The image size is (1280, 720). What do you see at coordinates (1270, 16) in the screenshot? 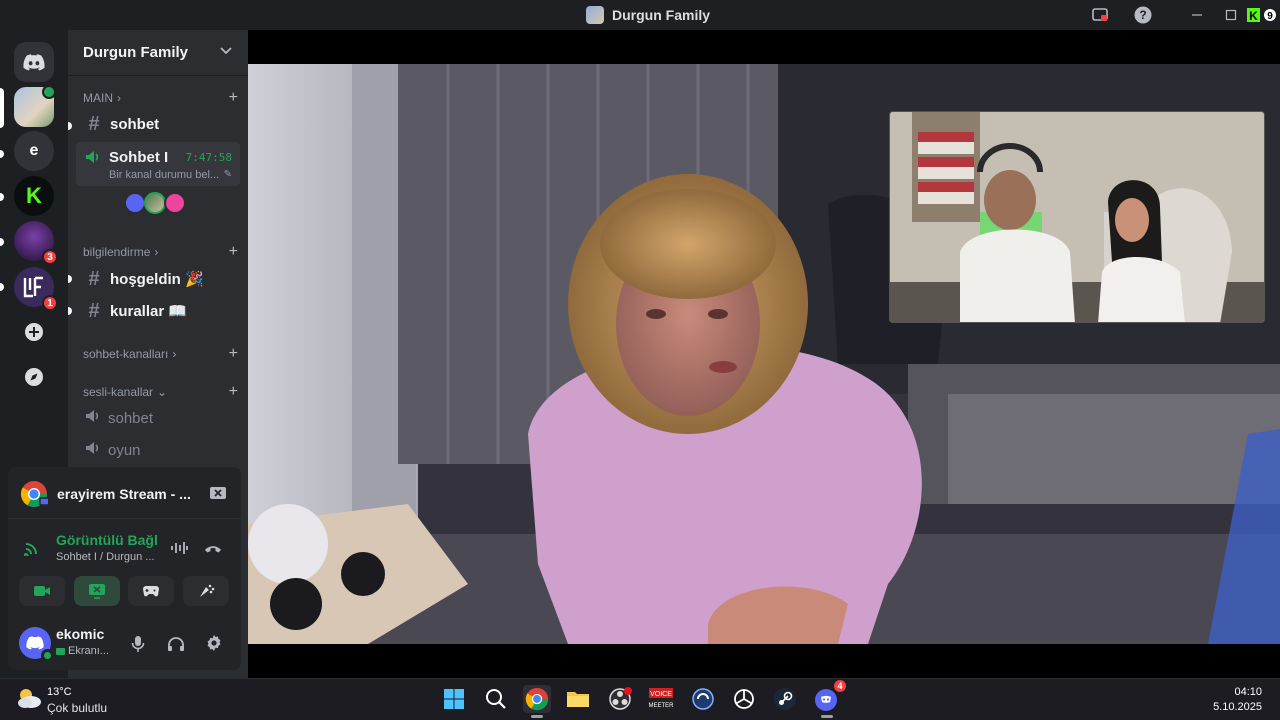
I see `svg-text: 9` at bounding box center [1270, 16].